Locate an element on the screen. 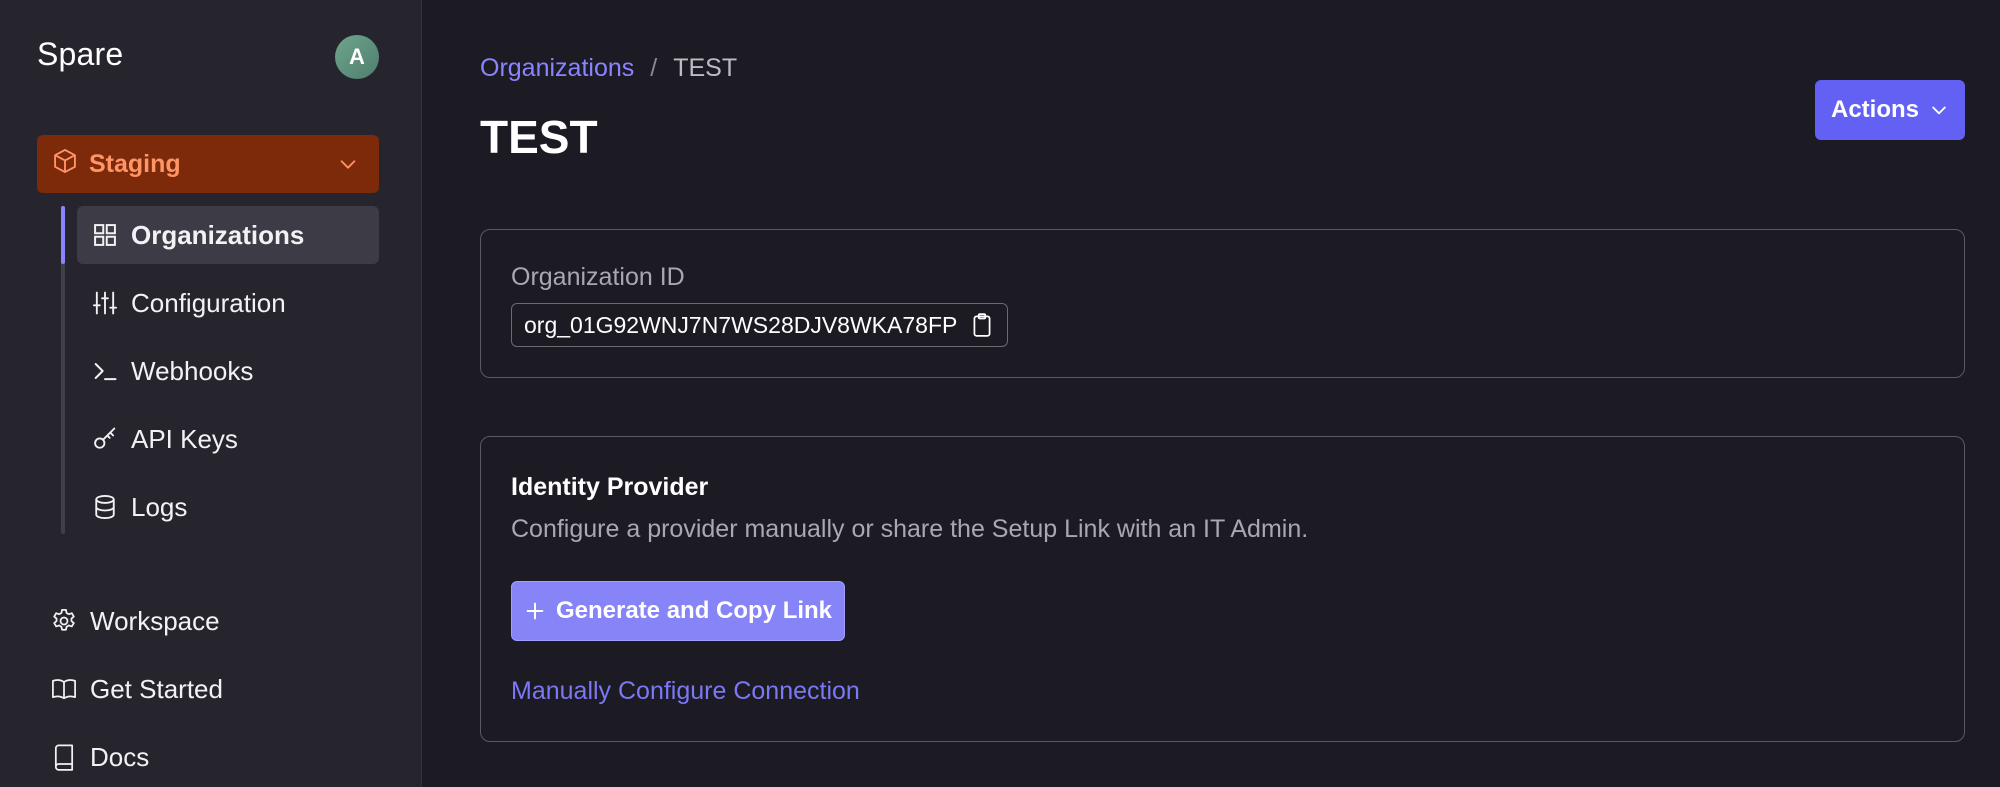 The width and height of the screenshot is (2000, 787). sidebar-item-organizations: Organizations is located at coordinates (228, 235).